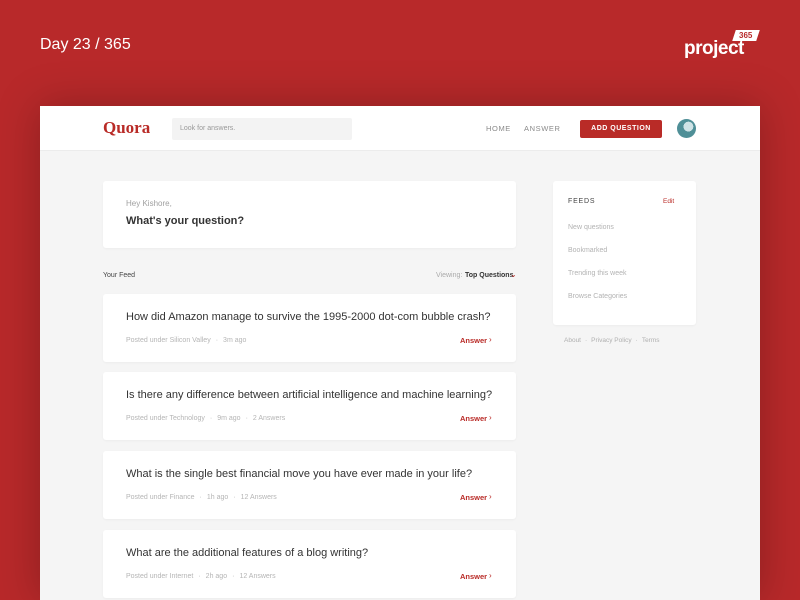 This screenshot has width=800, height=600. I want to click on feeds-item-trending: Trending this week, so click(597, 273).